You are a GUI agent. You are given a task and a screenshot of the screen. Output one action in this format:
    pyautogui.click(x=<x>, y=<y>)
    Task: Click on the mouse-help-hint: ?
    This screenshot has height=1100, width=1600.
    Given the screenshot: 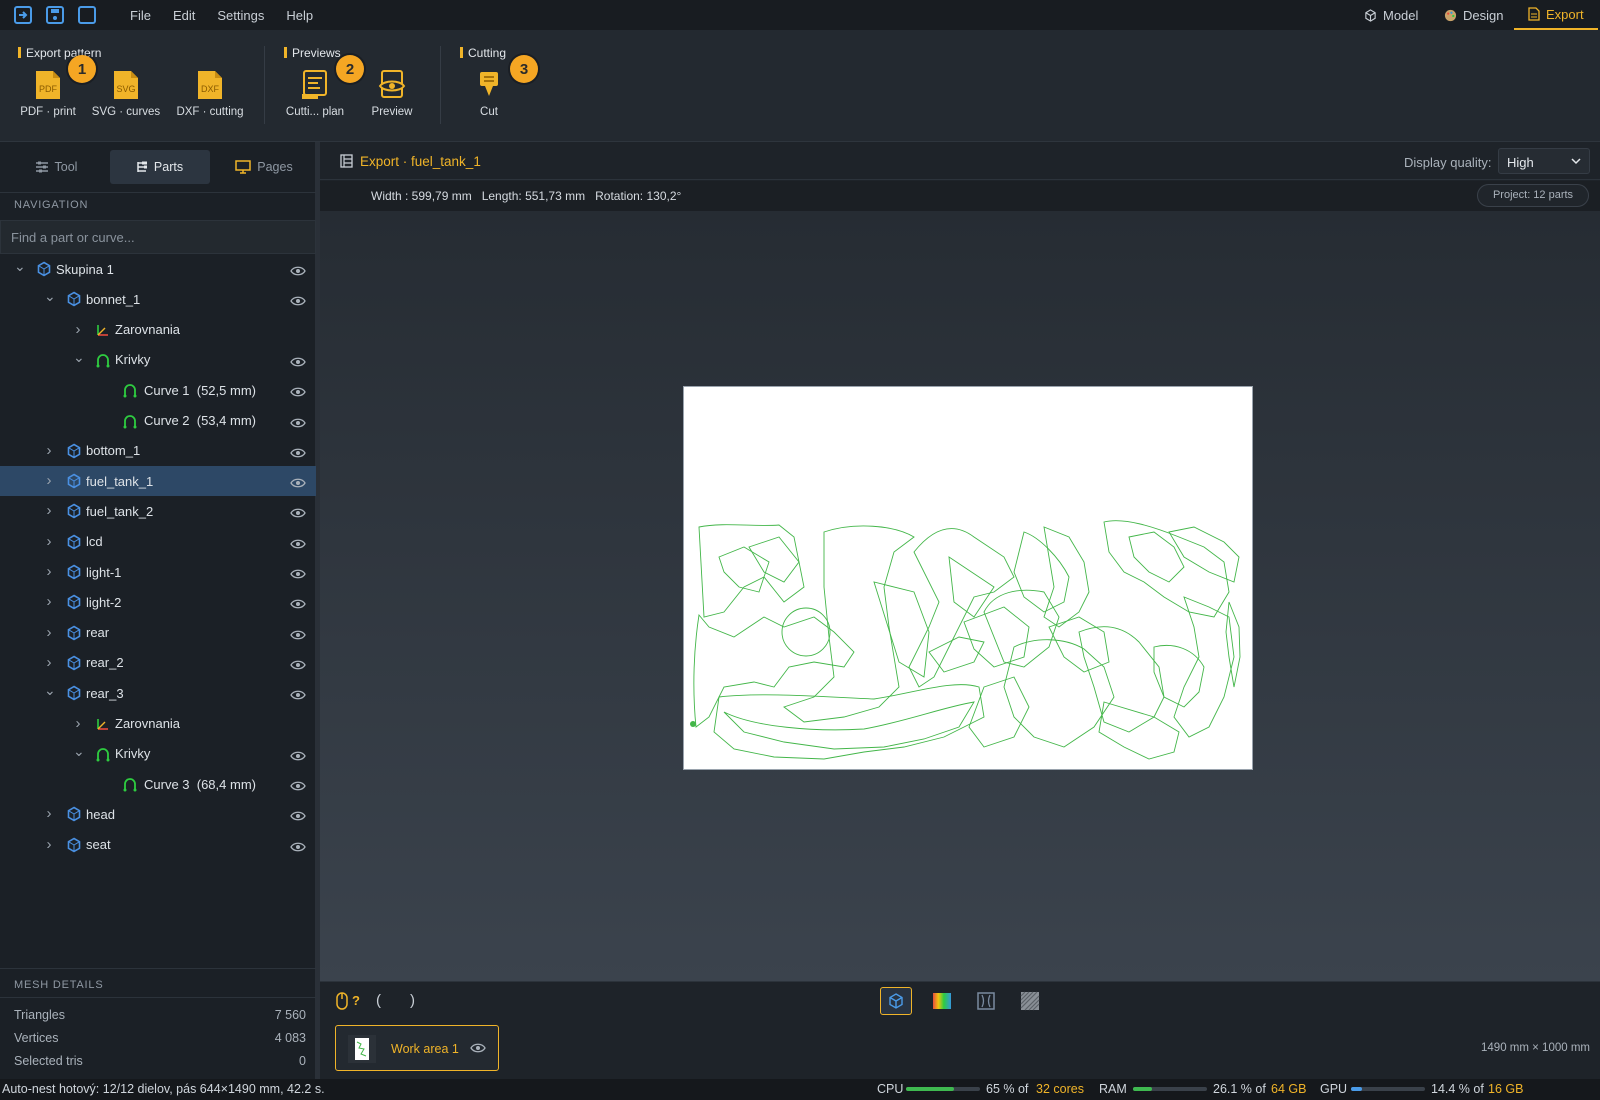 What is the action you would take?
    pyautogui.click(x=356, y=1000)
    